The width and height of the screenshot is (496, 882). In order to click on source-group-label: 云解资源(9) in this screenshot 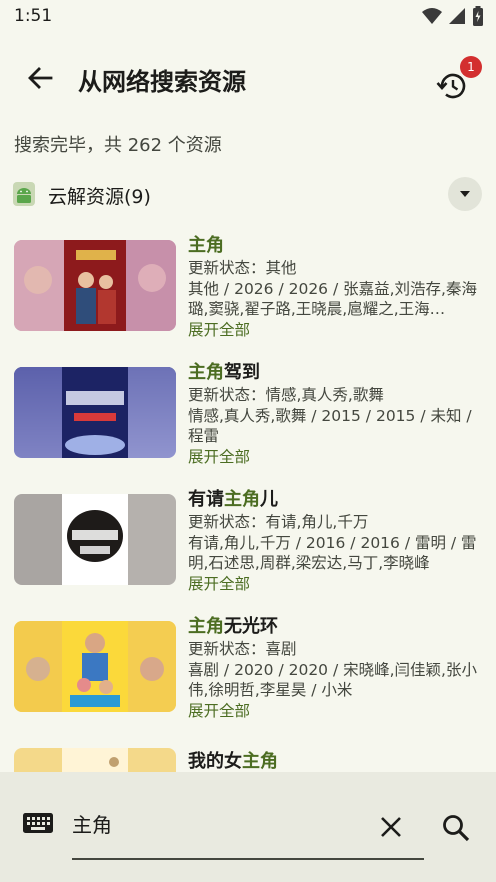, I will do `click(99, 197)`.